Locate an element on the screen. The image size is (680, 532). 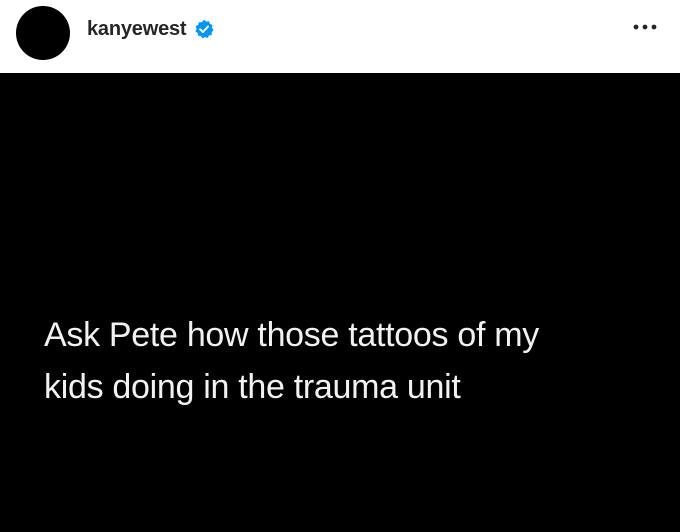
post-text-line-2: kids doing in the trauma unit is located at coordinates (252, 387).